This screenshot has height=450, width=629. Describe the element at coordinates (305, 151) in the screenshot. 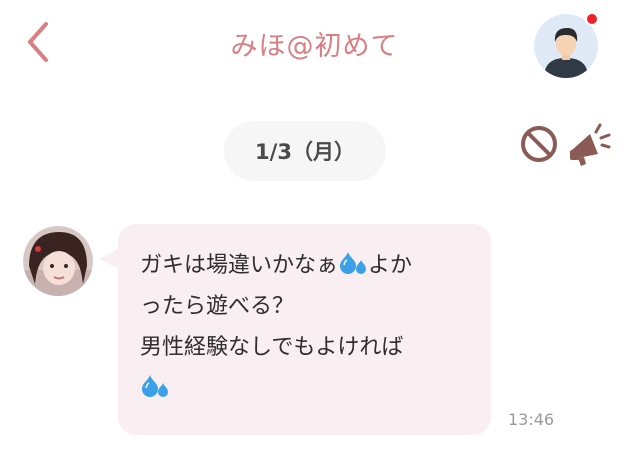

I see `date-separator: 1/3（月）` at that location.